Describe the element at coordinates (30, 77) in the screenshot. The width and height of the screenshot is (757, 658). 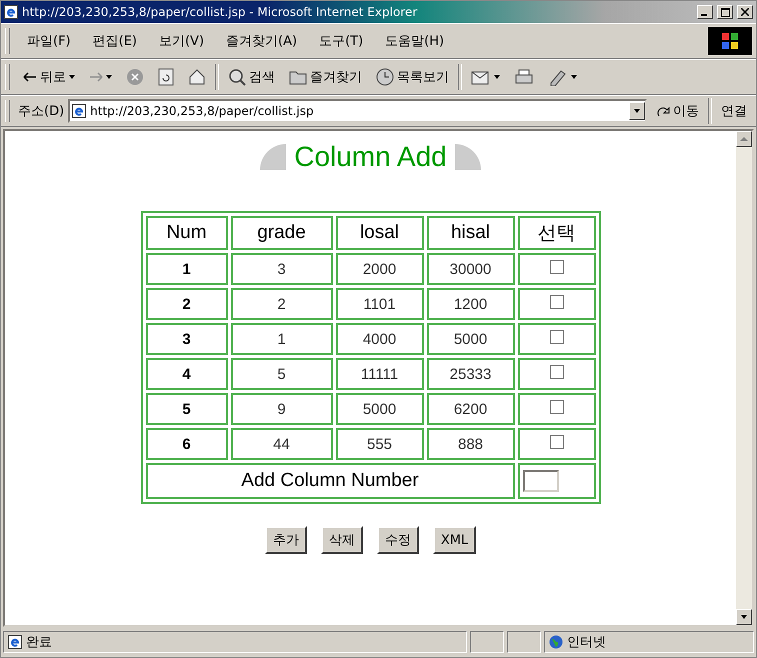
I see `back-arrow-icon` at that location.